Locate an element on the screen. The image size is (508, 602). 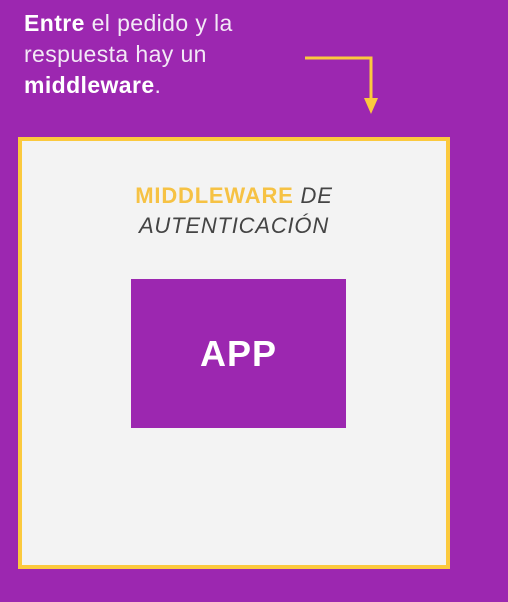
arrow-down-icon is located at coordinates (341, 85).